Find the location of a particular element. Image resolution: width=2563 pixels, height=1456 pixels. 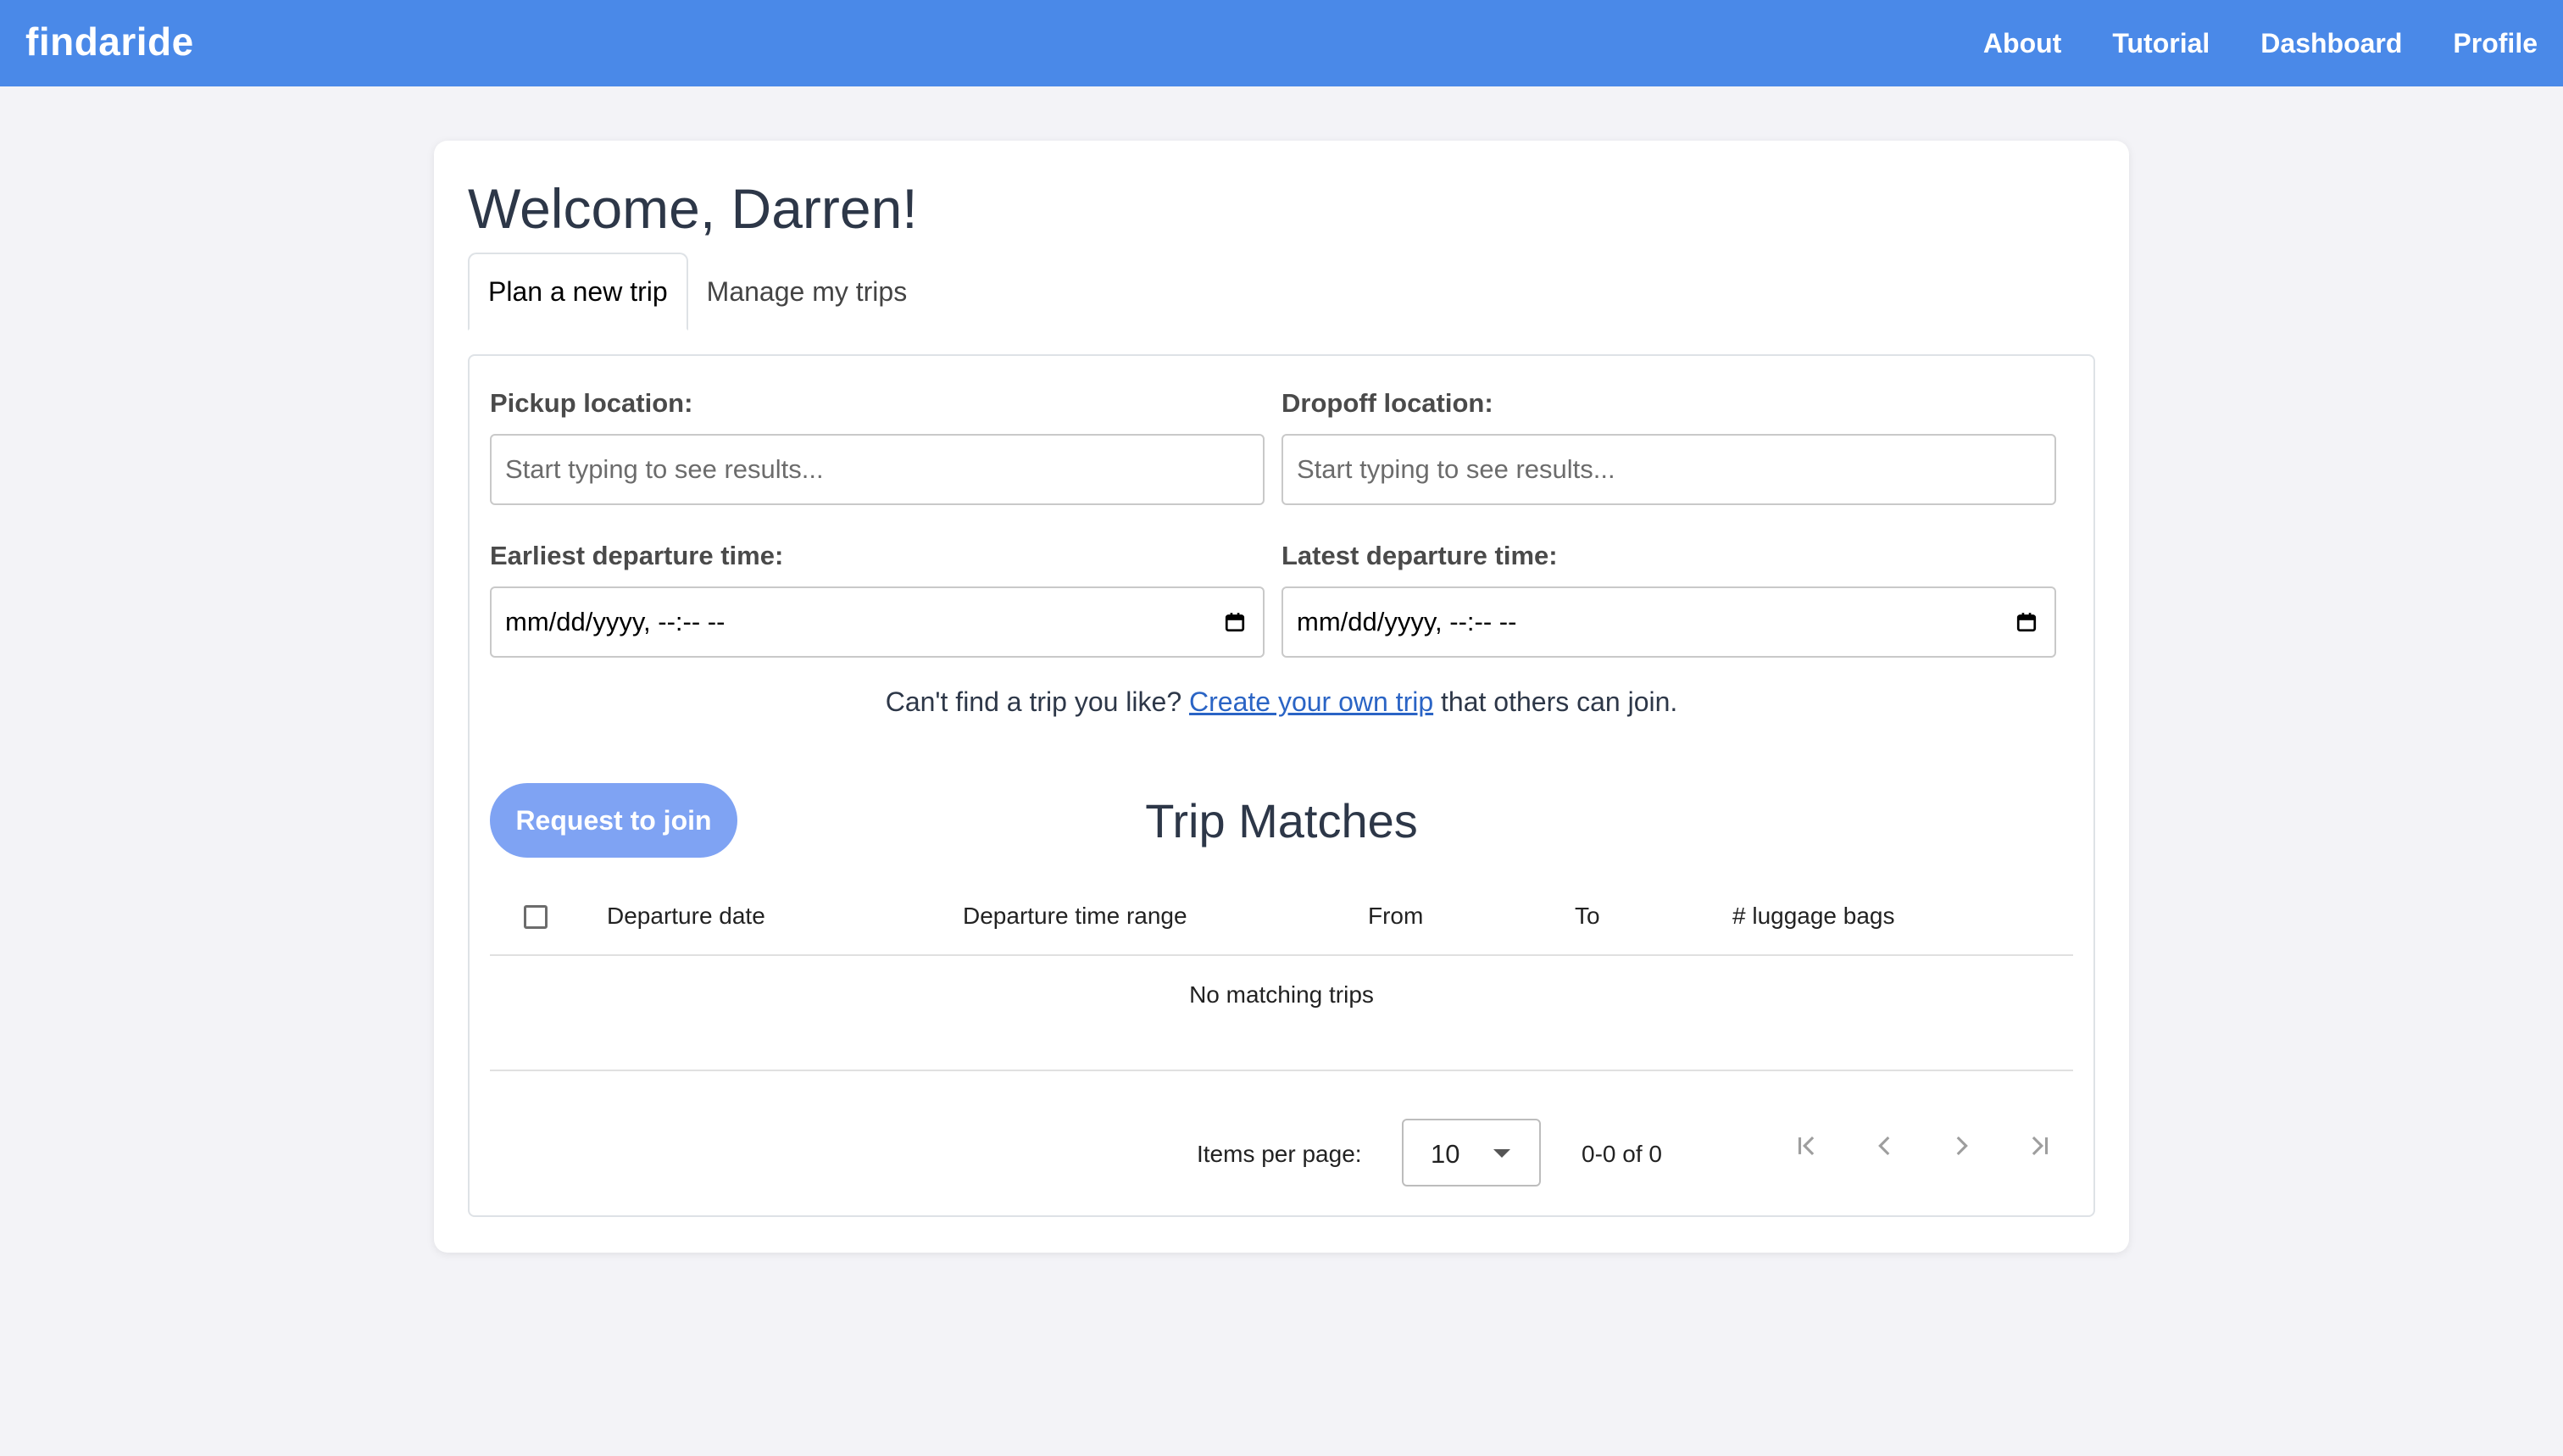

create-own-trip-link: Create your own trip is located at coordinates (1311, 702).